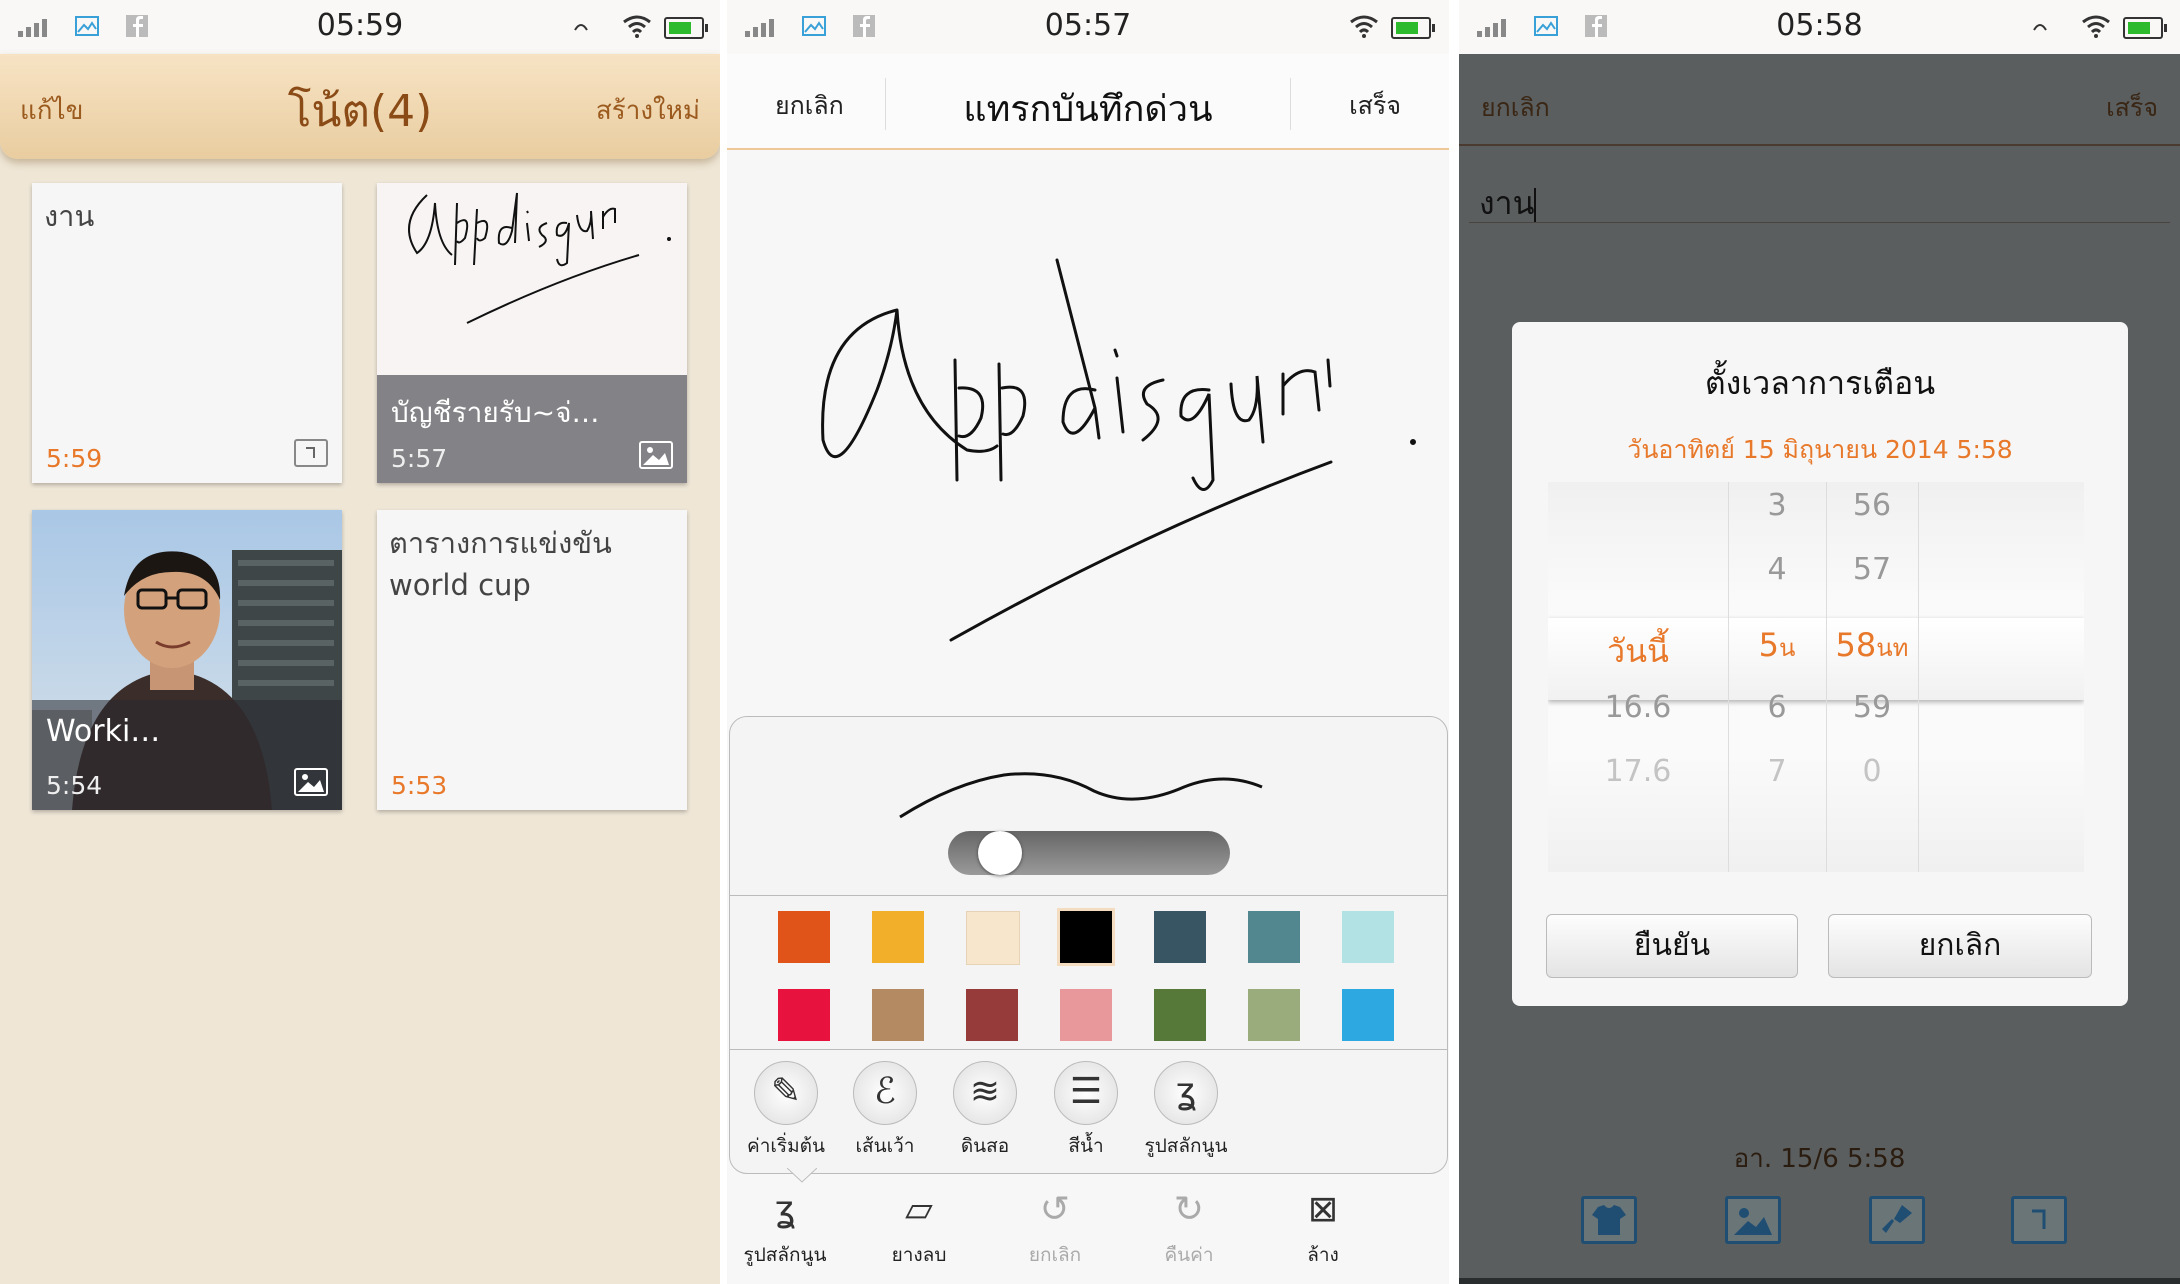 The image size is (2180, 1284). I want to click on note-line: world cup, so click(460, 585).